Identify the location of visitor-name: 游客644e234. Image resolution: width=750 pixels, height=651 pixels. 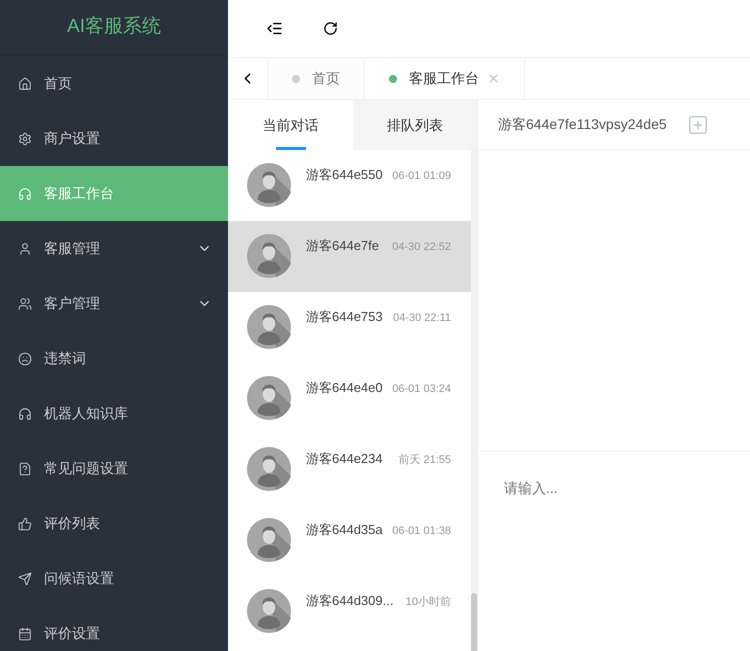
(344, 459).